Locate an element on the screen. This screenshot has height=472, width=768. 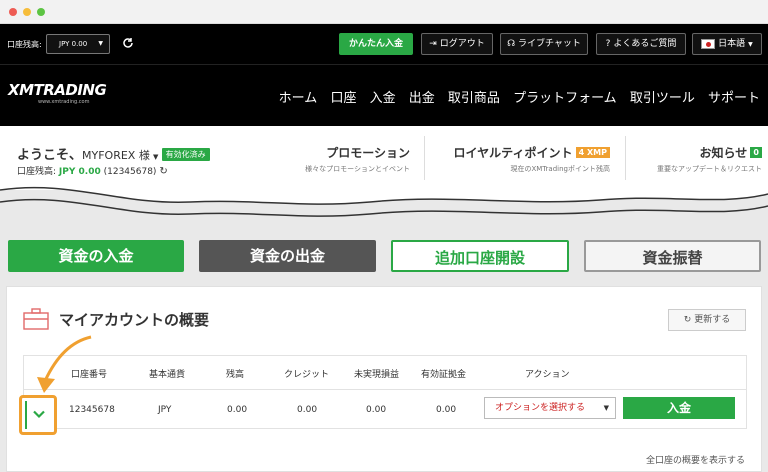
minimize-window-button is located at coordinates (27, 12).